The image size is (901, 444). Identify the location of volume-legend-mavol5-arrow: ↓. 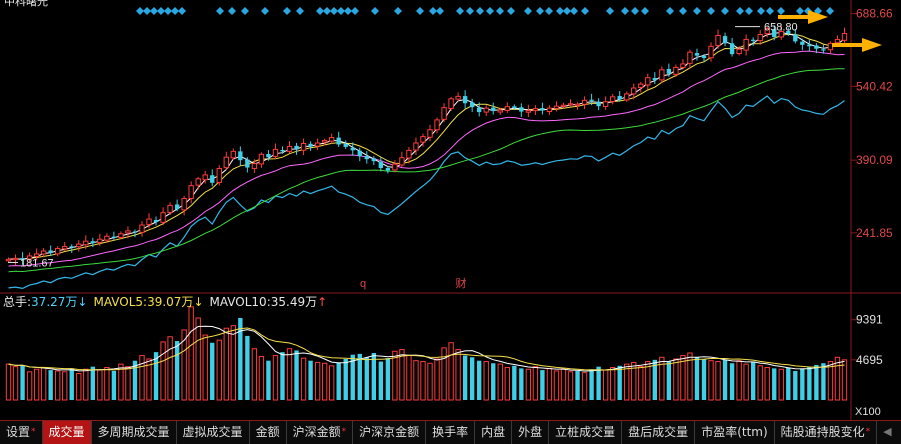
(198, 302).